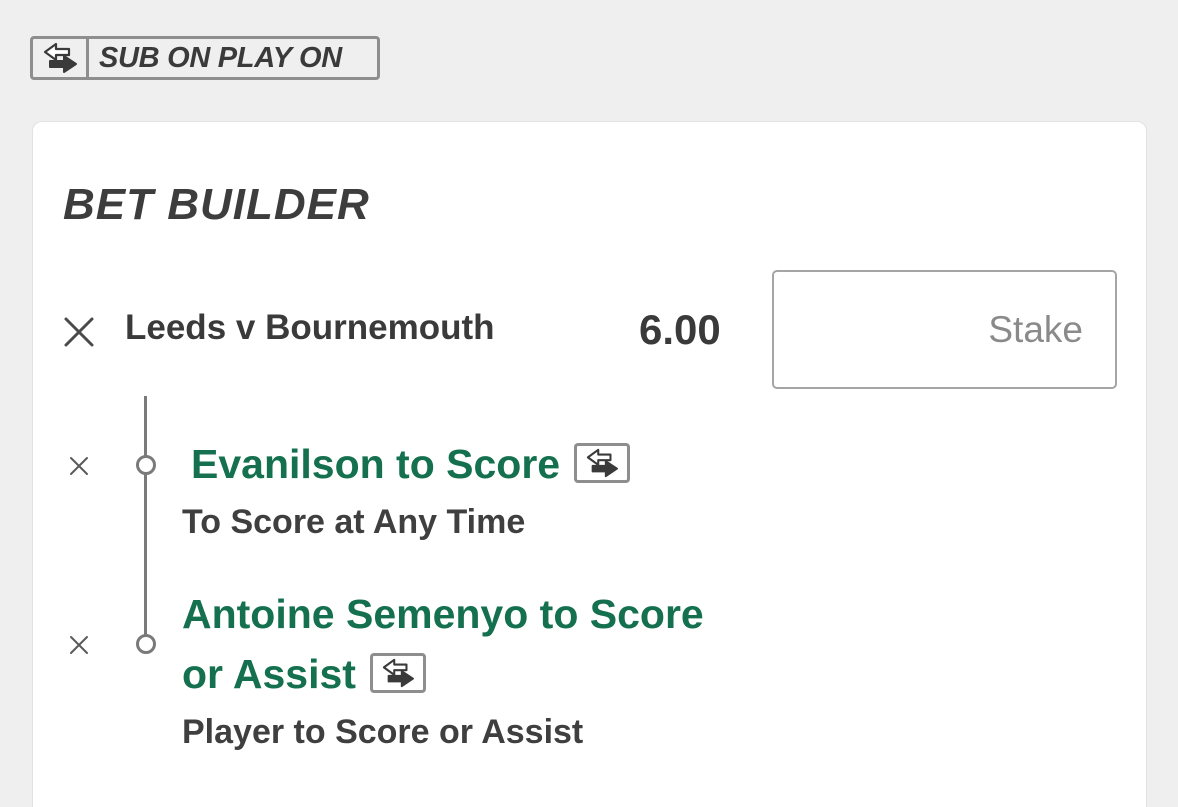 The height and width of the screenshot is (807, 1178). Describe the element at coordinates (145, 520) in the screenshot. I see `timeline-line` at that location.